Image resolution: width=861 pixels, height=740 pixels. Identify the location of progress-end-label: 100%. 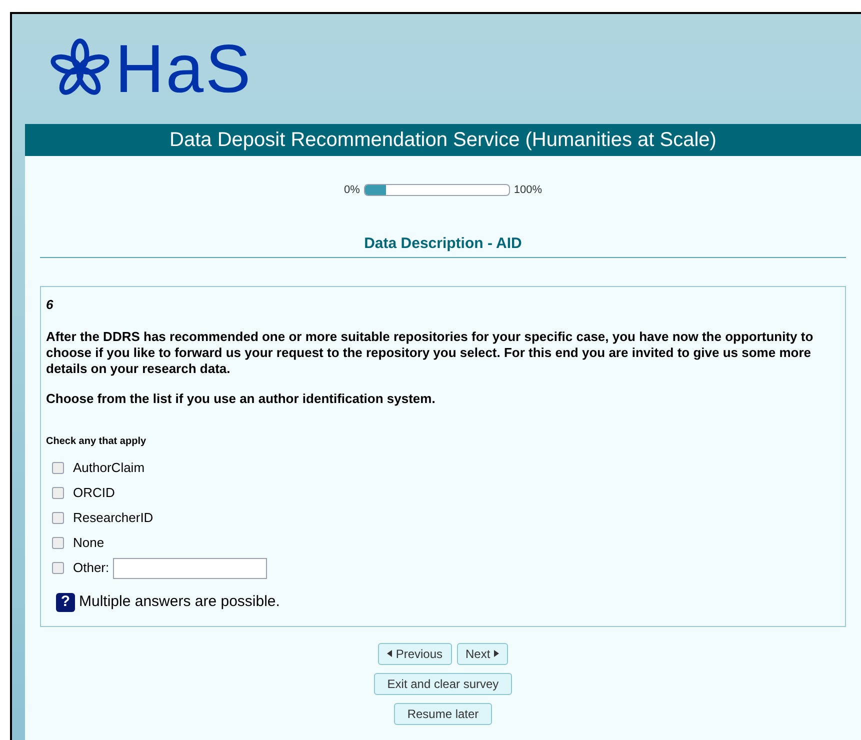
(528, 190).